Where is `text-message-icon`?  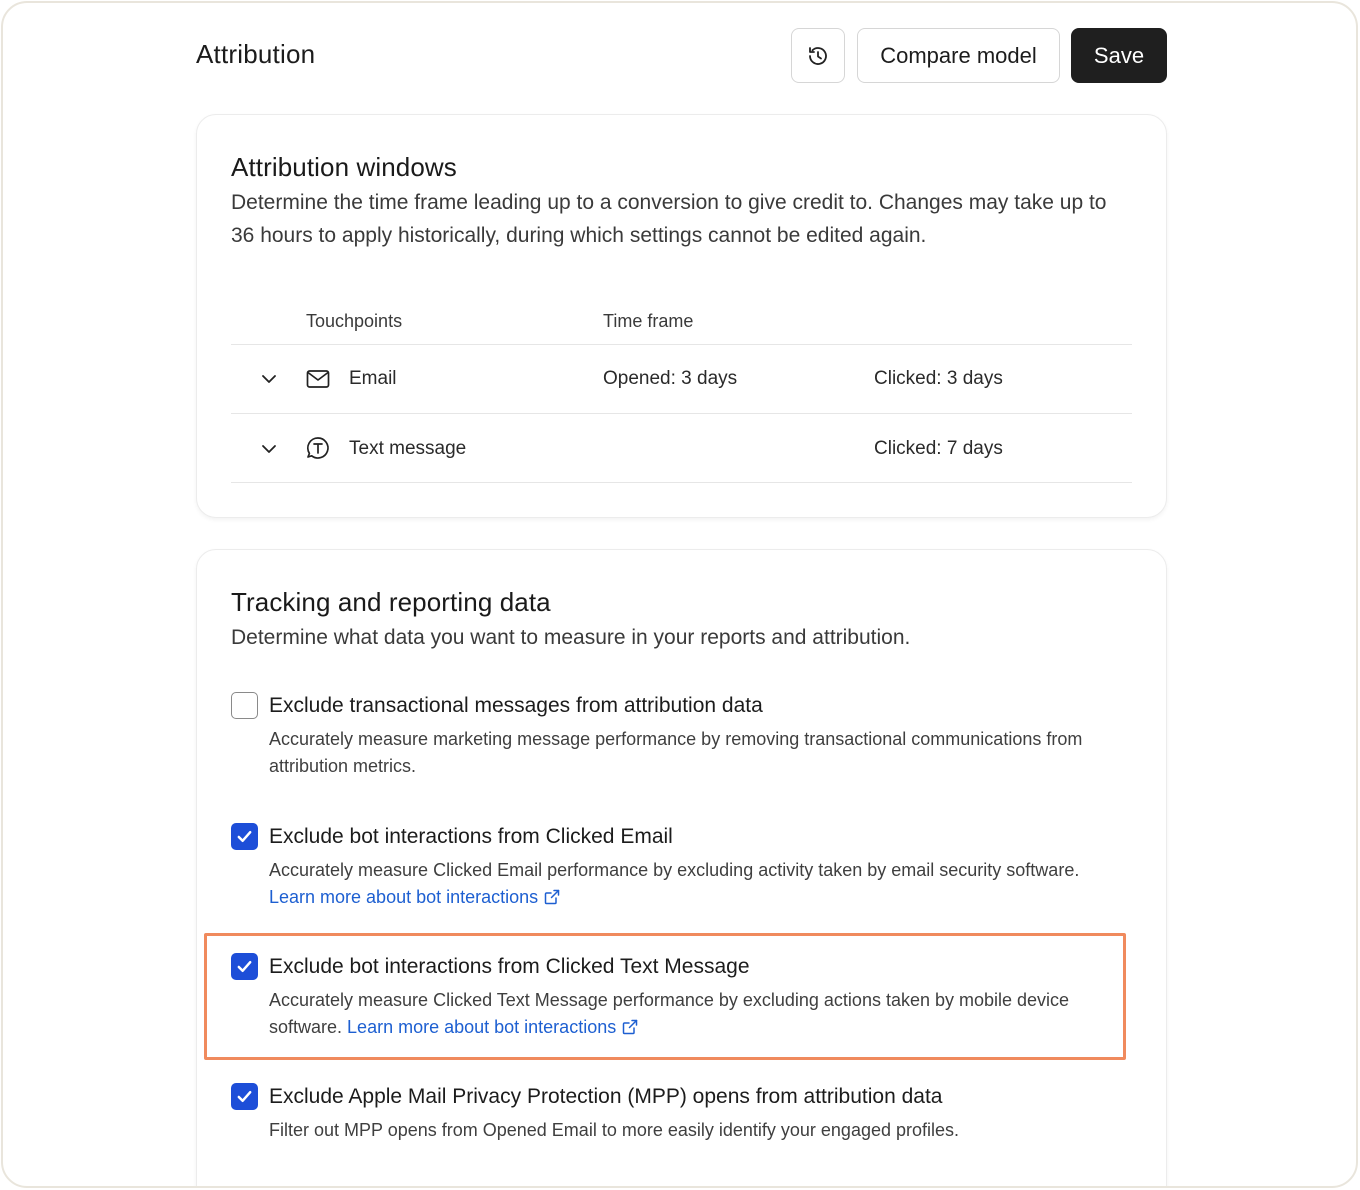
text-message-icon is located at coordinates (318, 448).